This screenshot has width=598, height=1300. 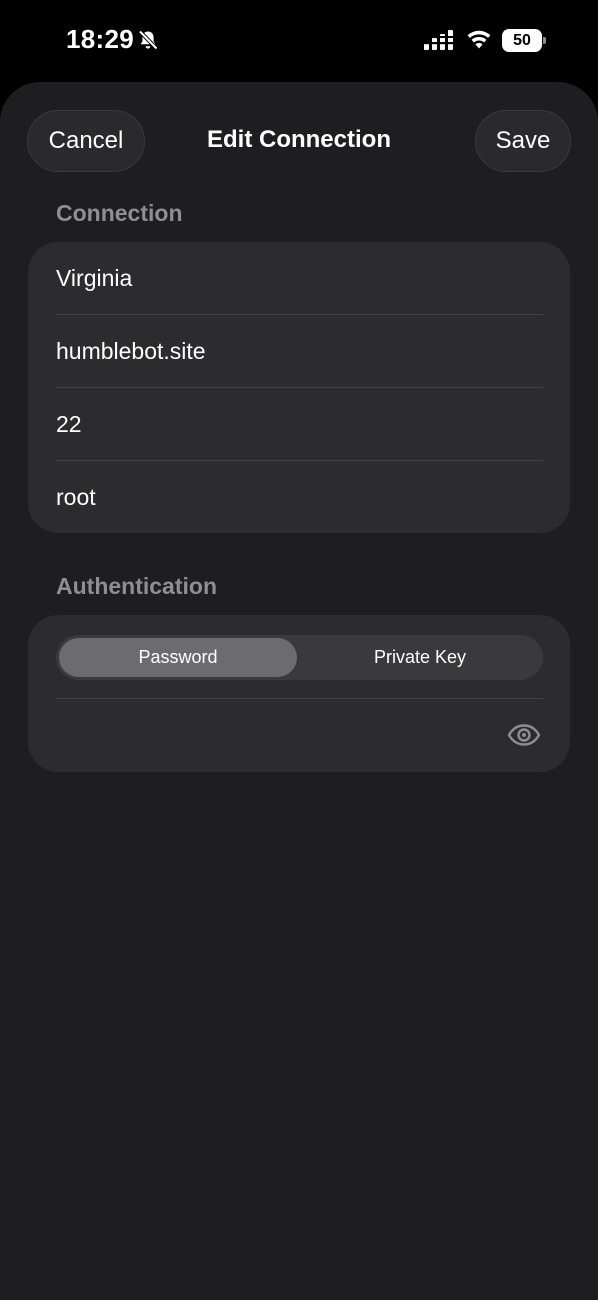 I want to click on authentication-section-header: Authentication, so click(x=136, y=586).